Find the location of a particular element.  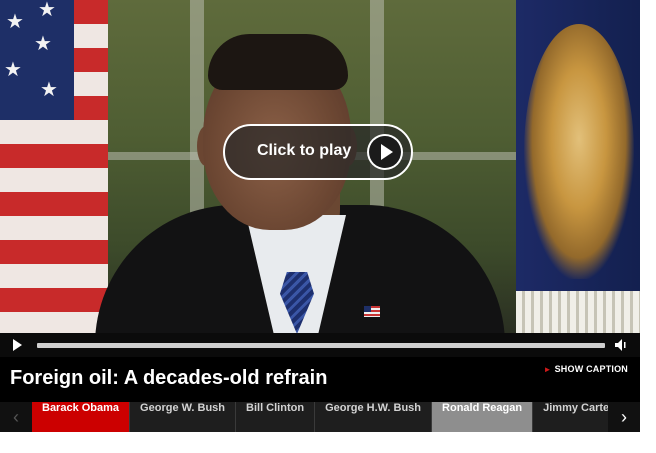

volume-icon is located at coordinates (622, 345).